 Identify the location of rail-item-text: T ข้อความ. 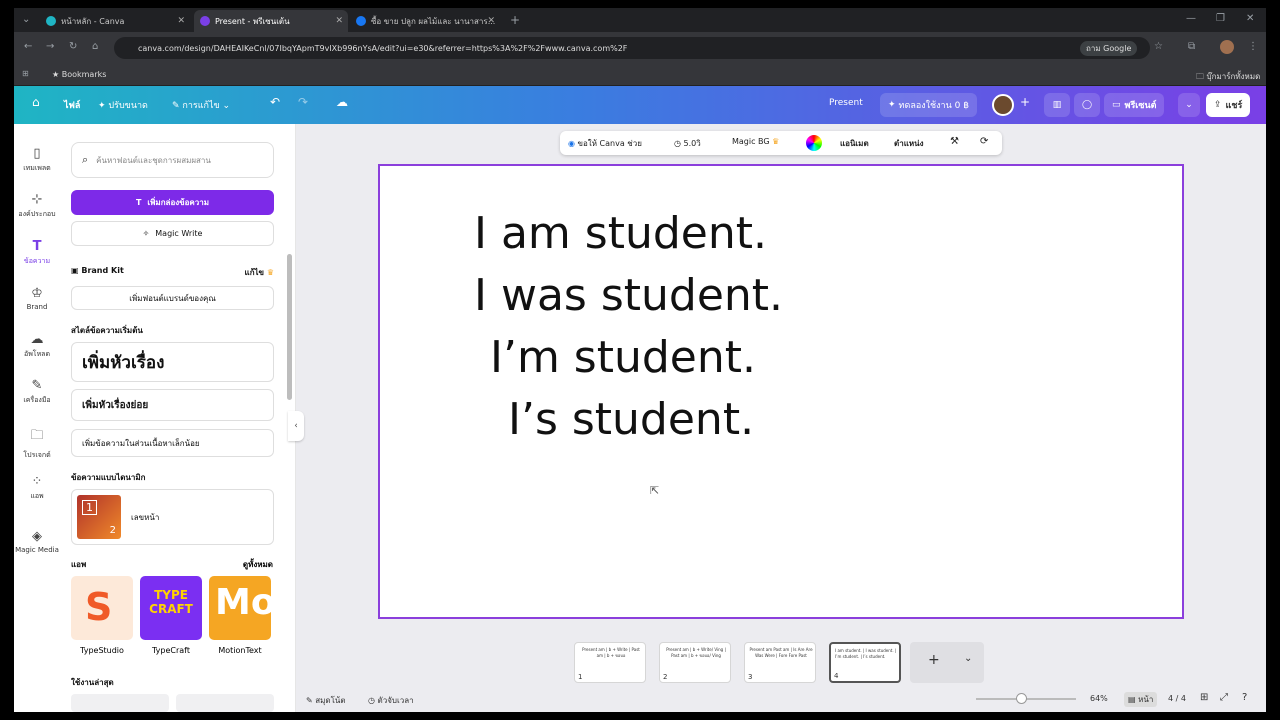
(37, 253).